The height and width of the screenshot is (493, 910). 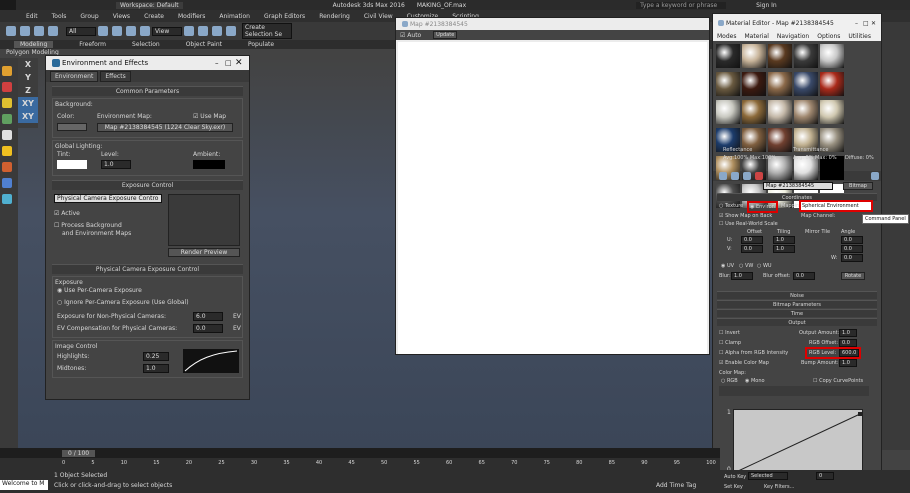 I want to click on texture-radio: ○ Texture, so click(x=731, y=206).